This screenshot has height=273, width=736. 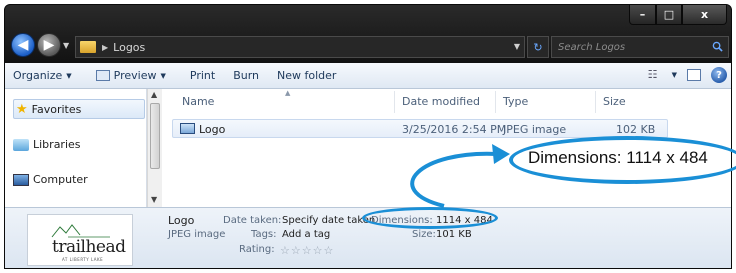 What do you see at coordinates (618, 157) in the screenshot?
I see `annotation-callout-text: Dimensions: 1114 x 484` at bounding box center [618, 157].